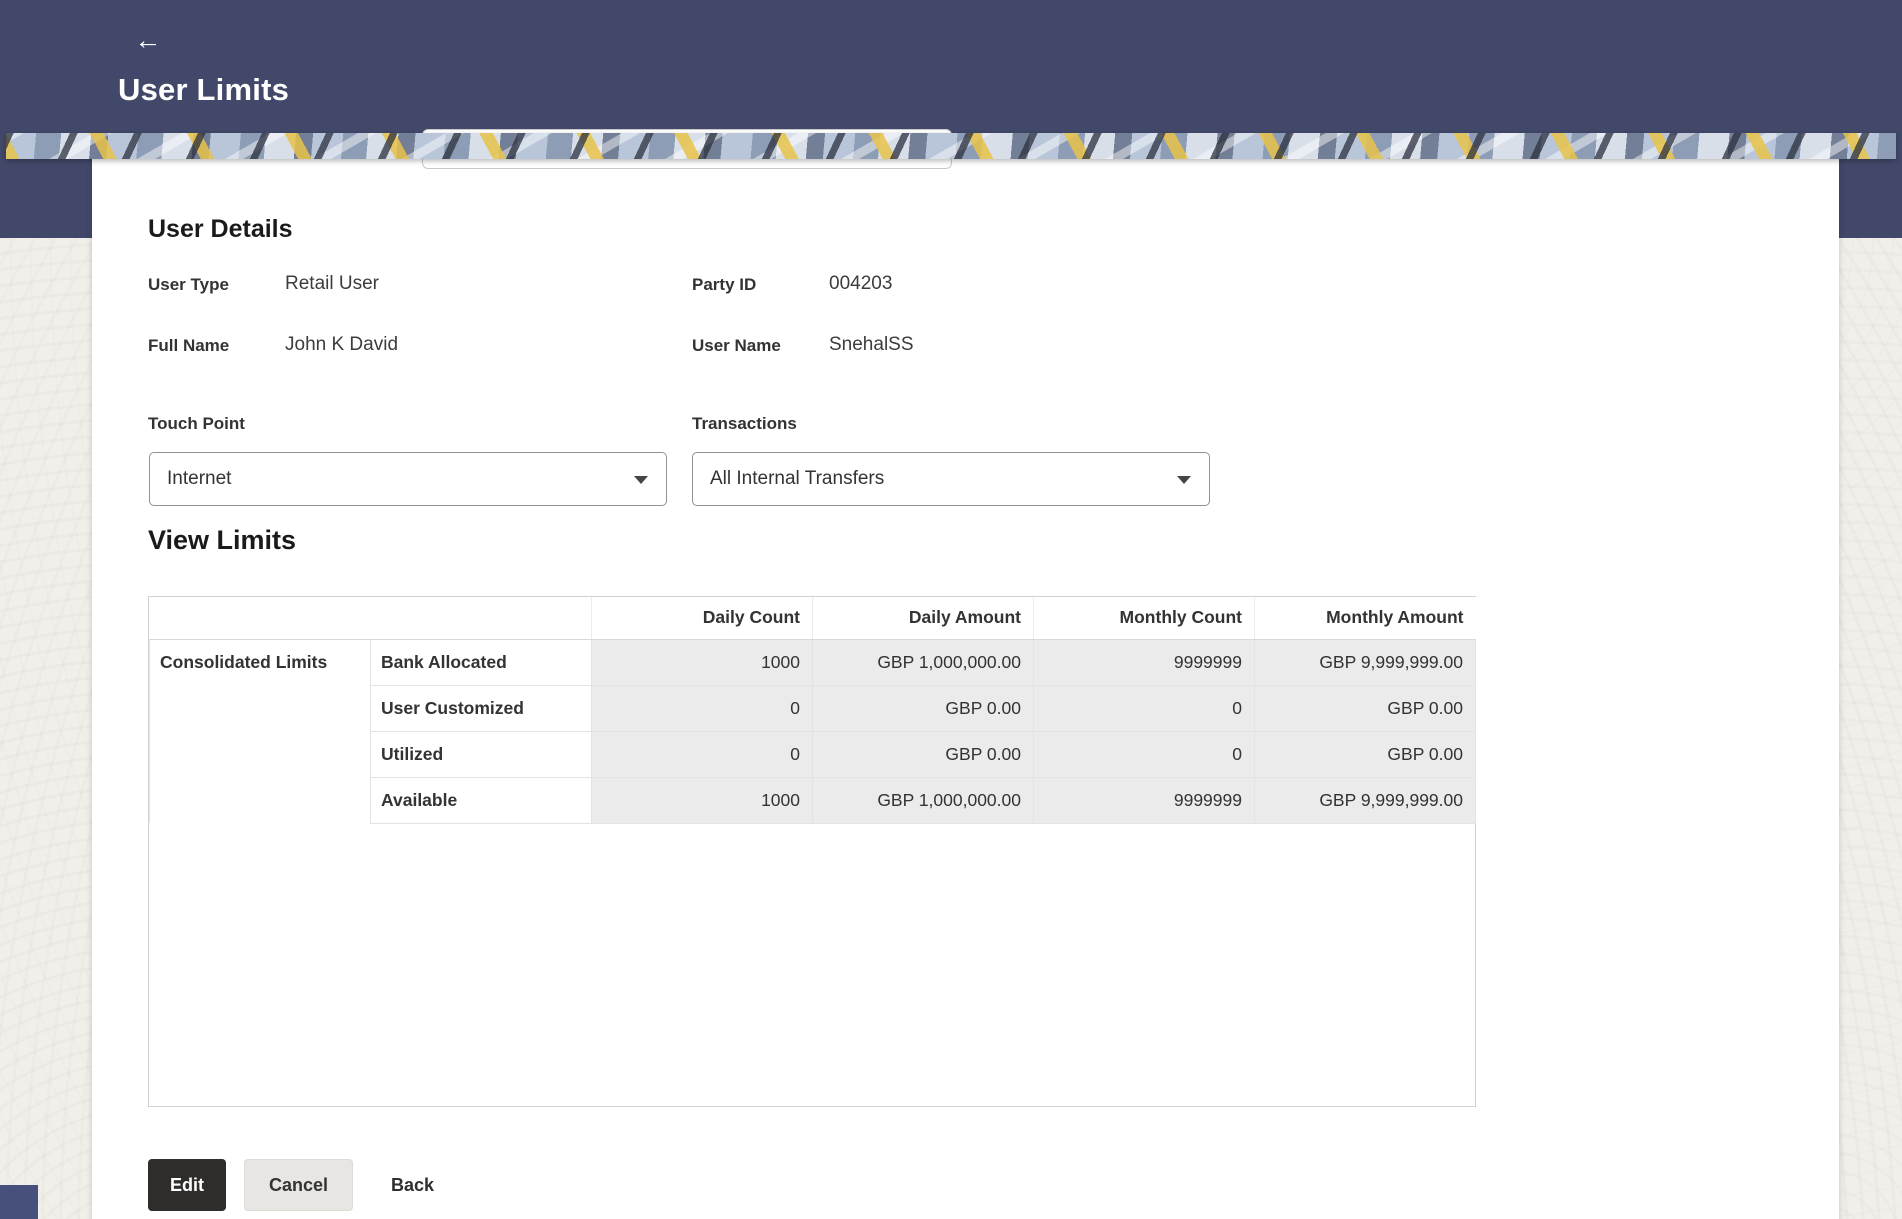 The height and width of the screenshot is (1219, 1902). Describe the element at coordinates (744, 423) in the screenshot. I see `transactions-label: Transactions` at that location.